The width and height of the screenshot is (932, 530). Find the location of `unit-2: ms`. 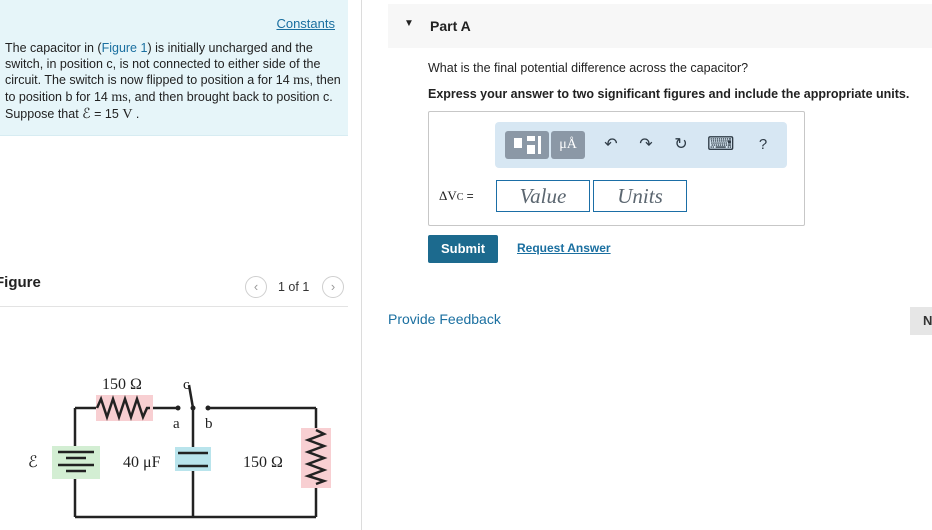

unit-2: ms is located at coordinates (119, 97).